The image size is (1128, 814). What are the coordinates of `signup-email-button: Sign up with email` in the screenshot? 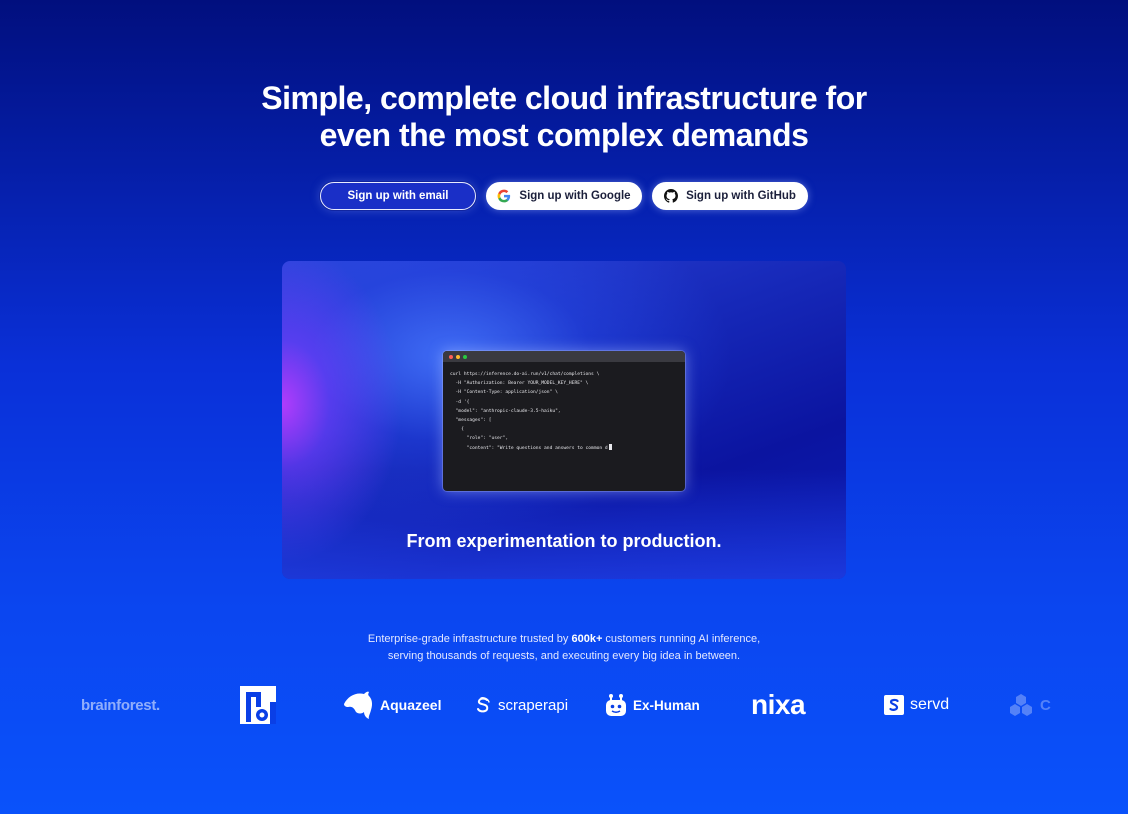 It's located at (398, 196).